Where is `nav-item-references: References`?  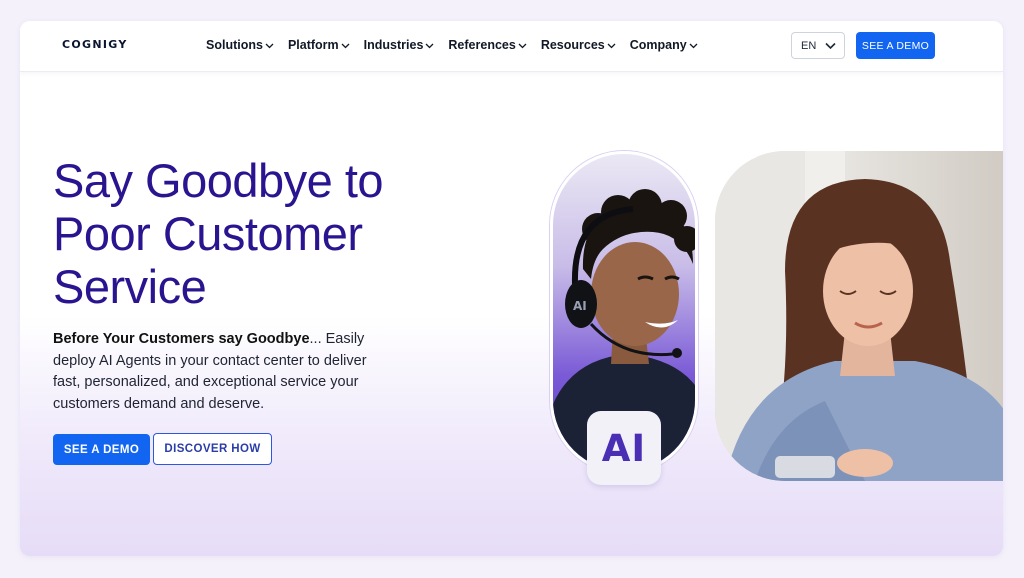 nav-item-references: References is located at coordinates (487, 45).